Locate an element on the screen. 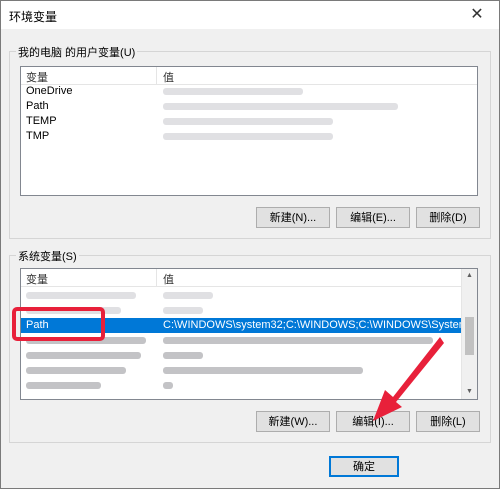  user-vars-list-header: 变量 值 is located at coordinates (249, 76).